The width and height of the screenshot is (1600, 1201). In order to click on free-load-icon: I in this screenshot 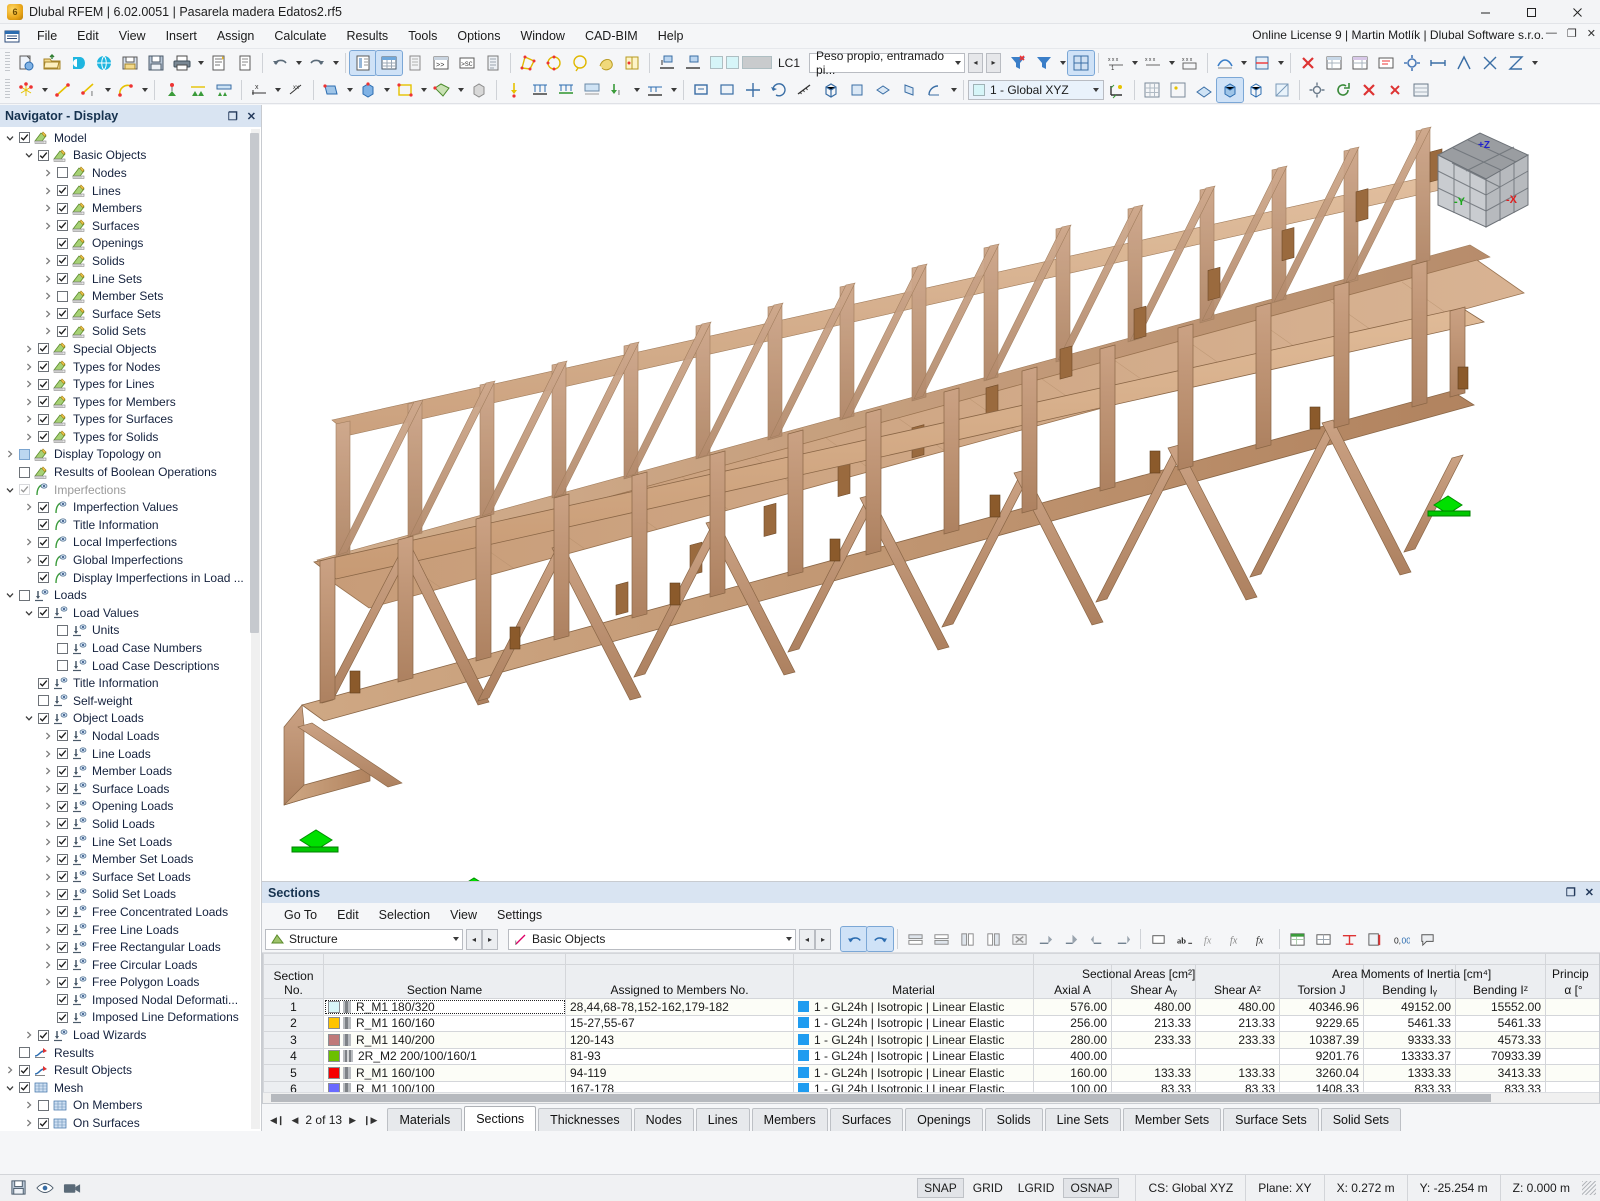, I will do `click(618, 90)`.